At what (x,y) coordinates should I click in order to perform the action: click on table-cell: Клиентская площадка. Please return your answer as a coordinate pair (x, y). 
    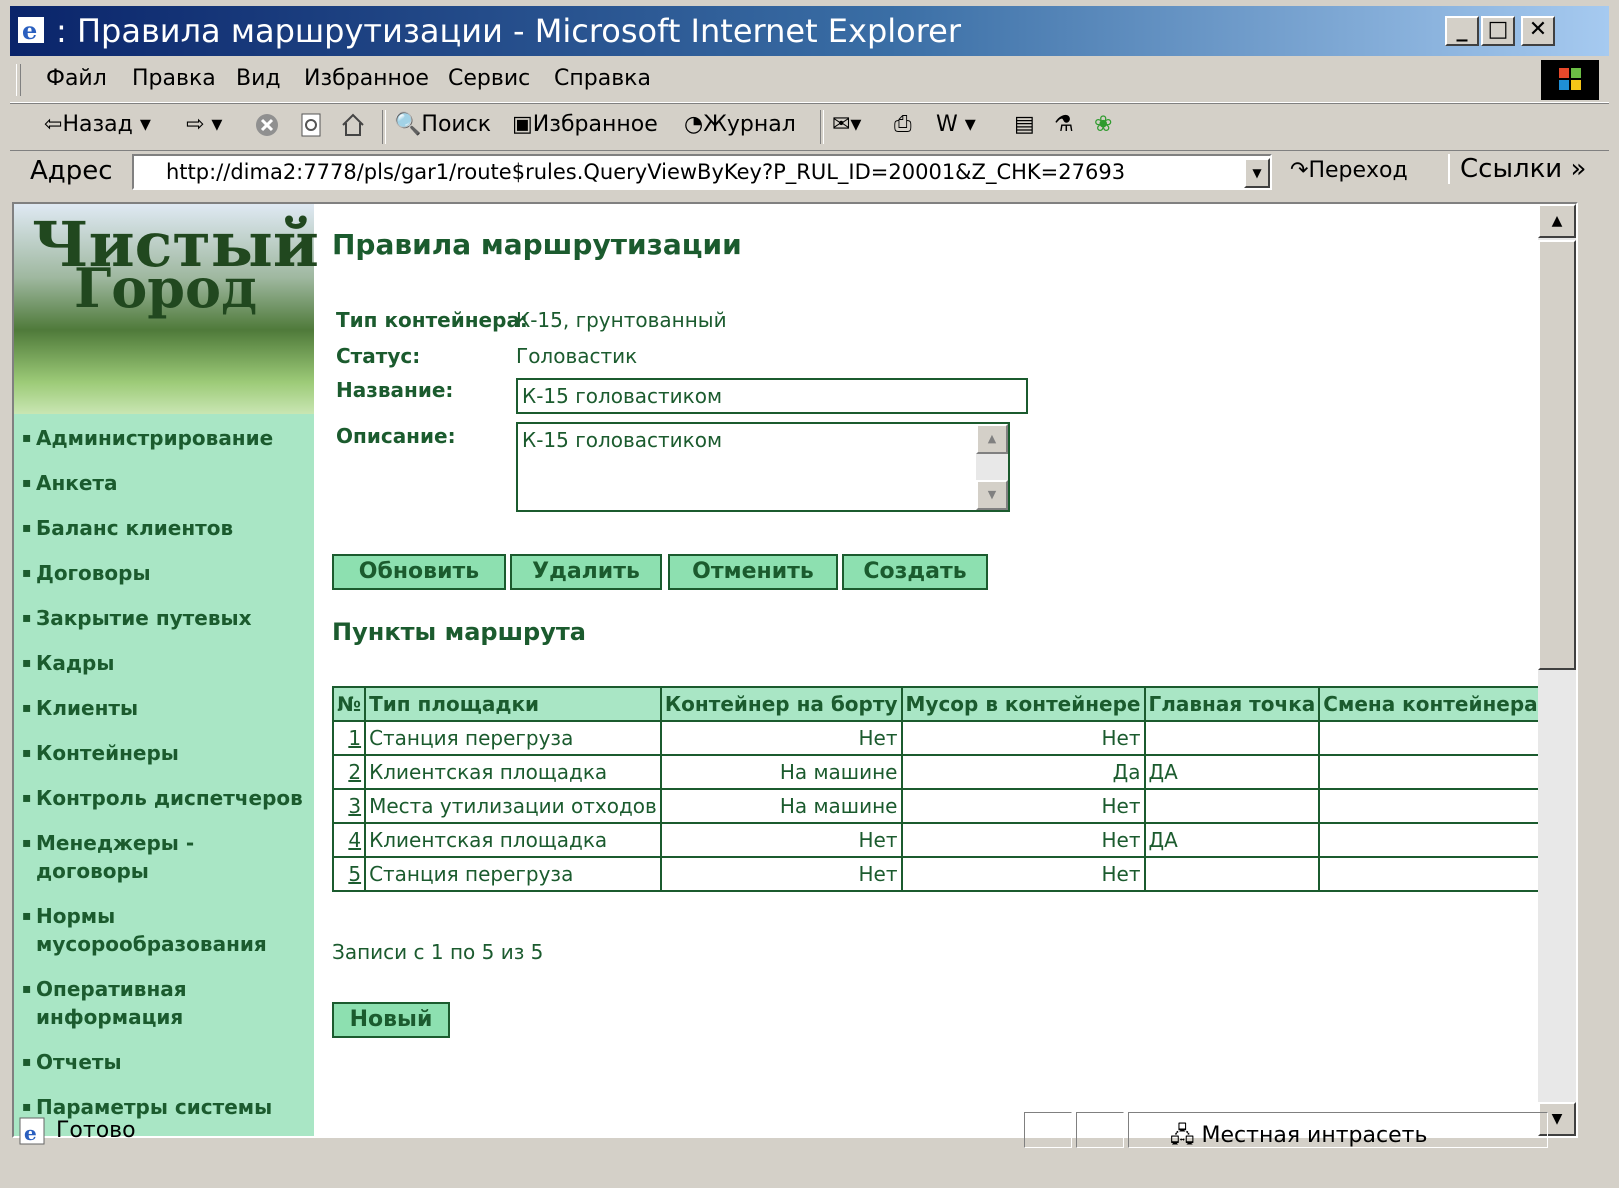
    Looking at the image, I should click on (513, 772).